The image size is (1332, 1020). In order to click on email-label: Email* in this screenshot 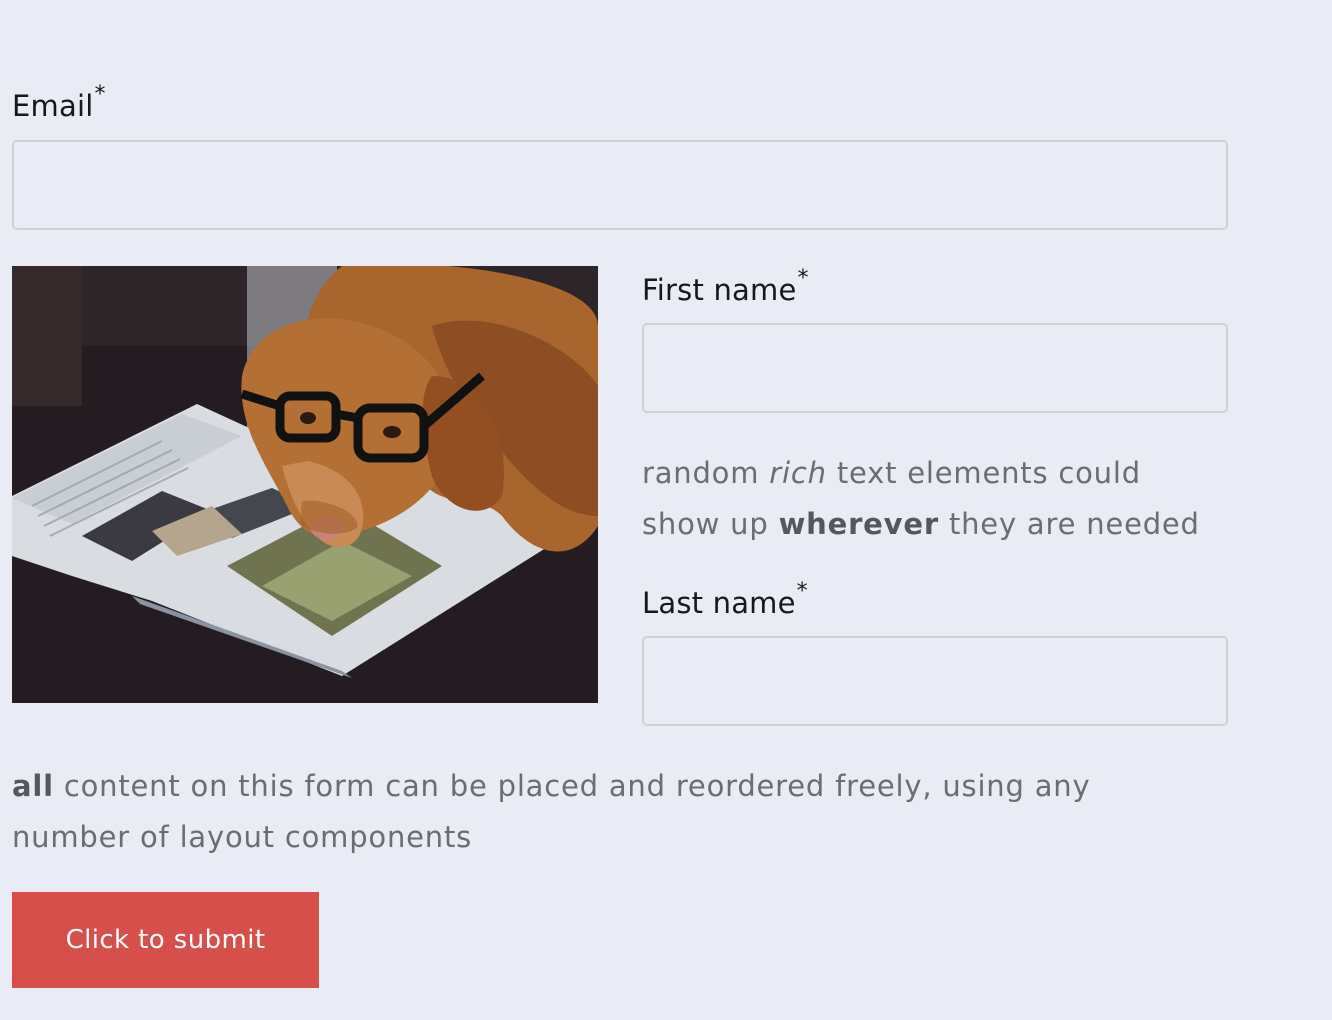, I will do `click(59, 103)`.